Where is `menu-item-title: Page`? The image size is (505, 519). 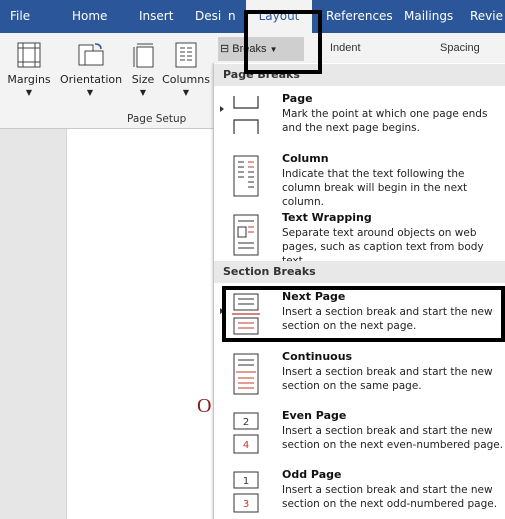 menu-item-title: Page is located at coordinates (297, 98).